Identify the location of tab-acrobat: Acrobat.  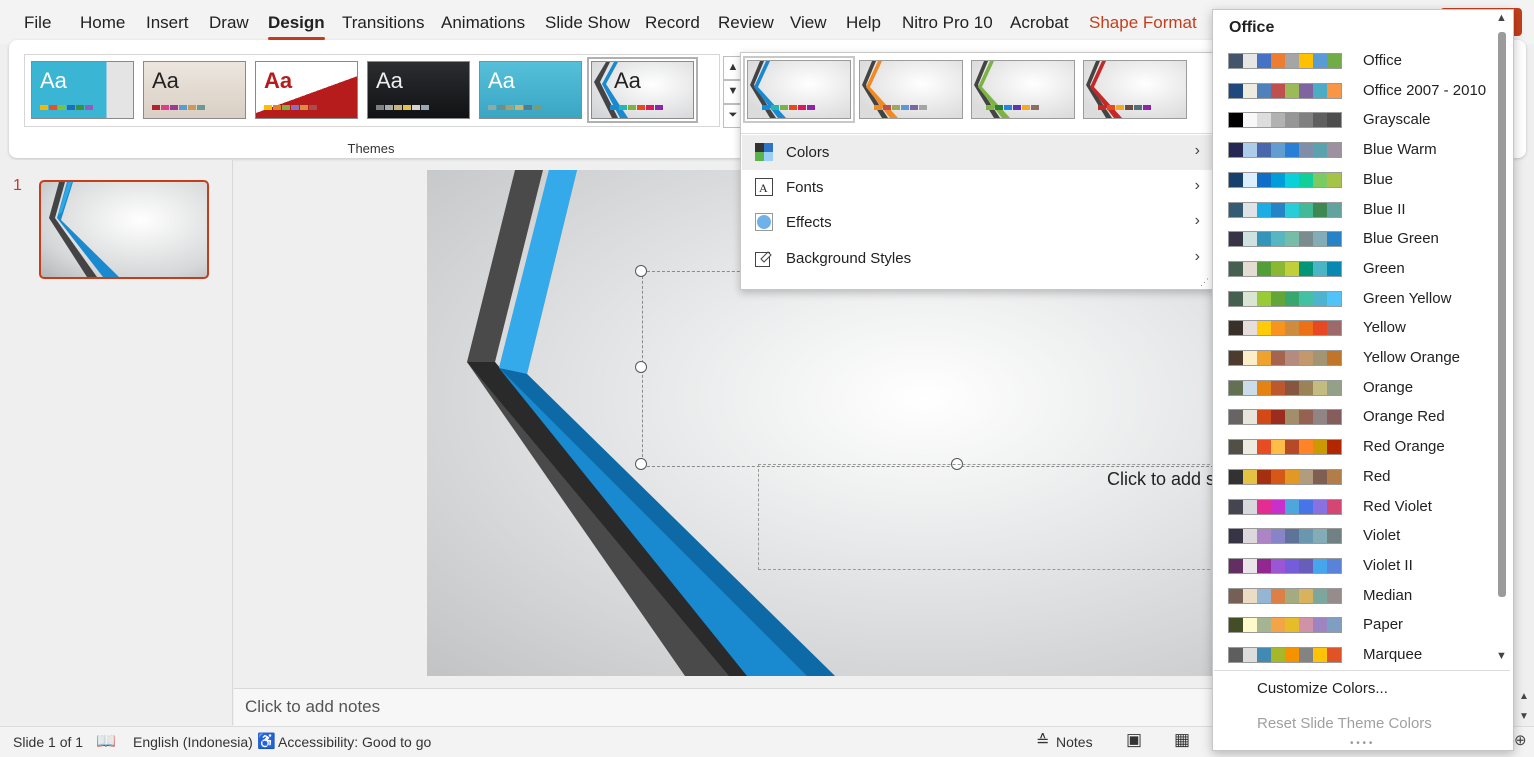
(1039, 23).